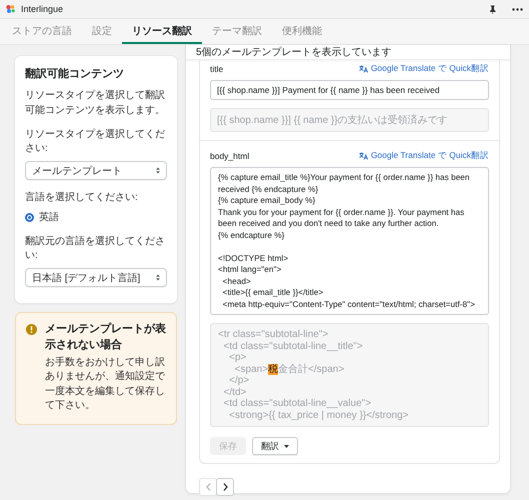 The width and height of the screenshot is (529, 500). Describe the element at coordinates (286, 446) in the screenshot. I see `caret-icon` at that location.